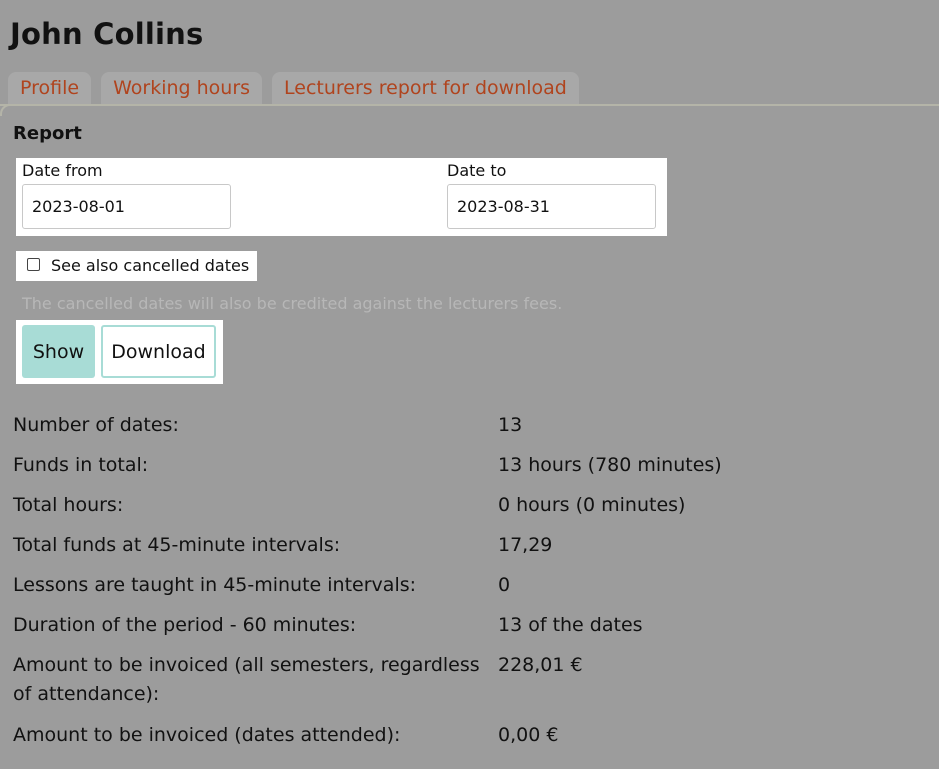 This screenshot has width=939, height=769. What do you see at coordinates (528, 735) in the screenshot?
I see `summary-value: 0,00 €` at bounding box center [528, 735].